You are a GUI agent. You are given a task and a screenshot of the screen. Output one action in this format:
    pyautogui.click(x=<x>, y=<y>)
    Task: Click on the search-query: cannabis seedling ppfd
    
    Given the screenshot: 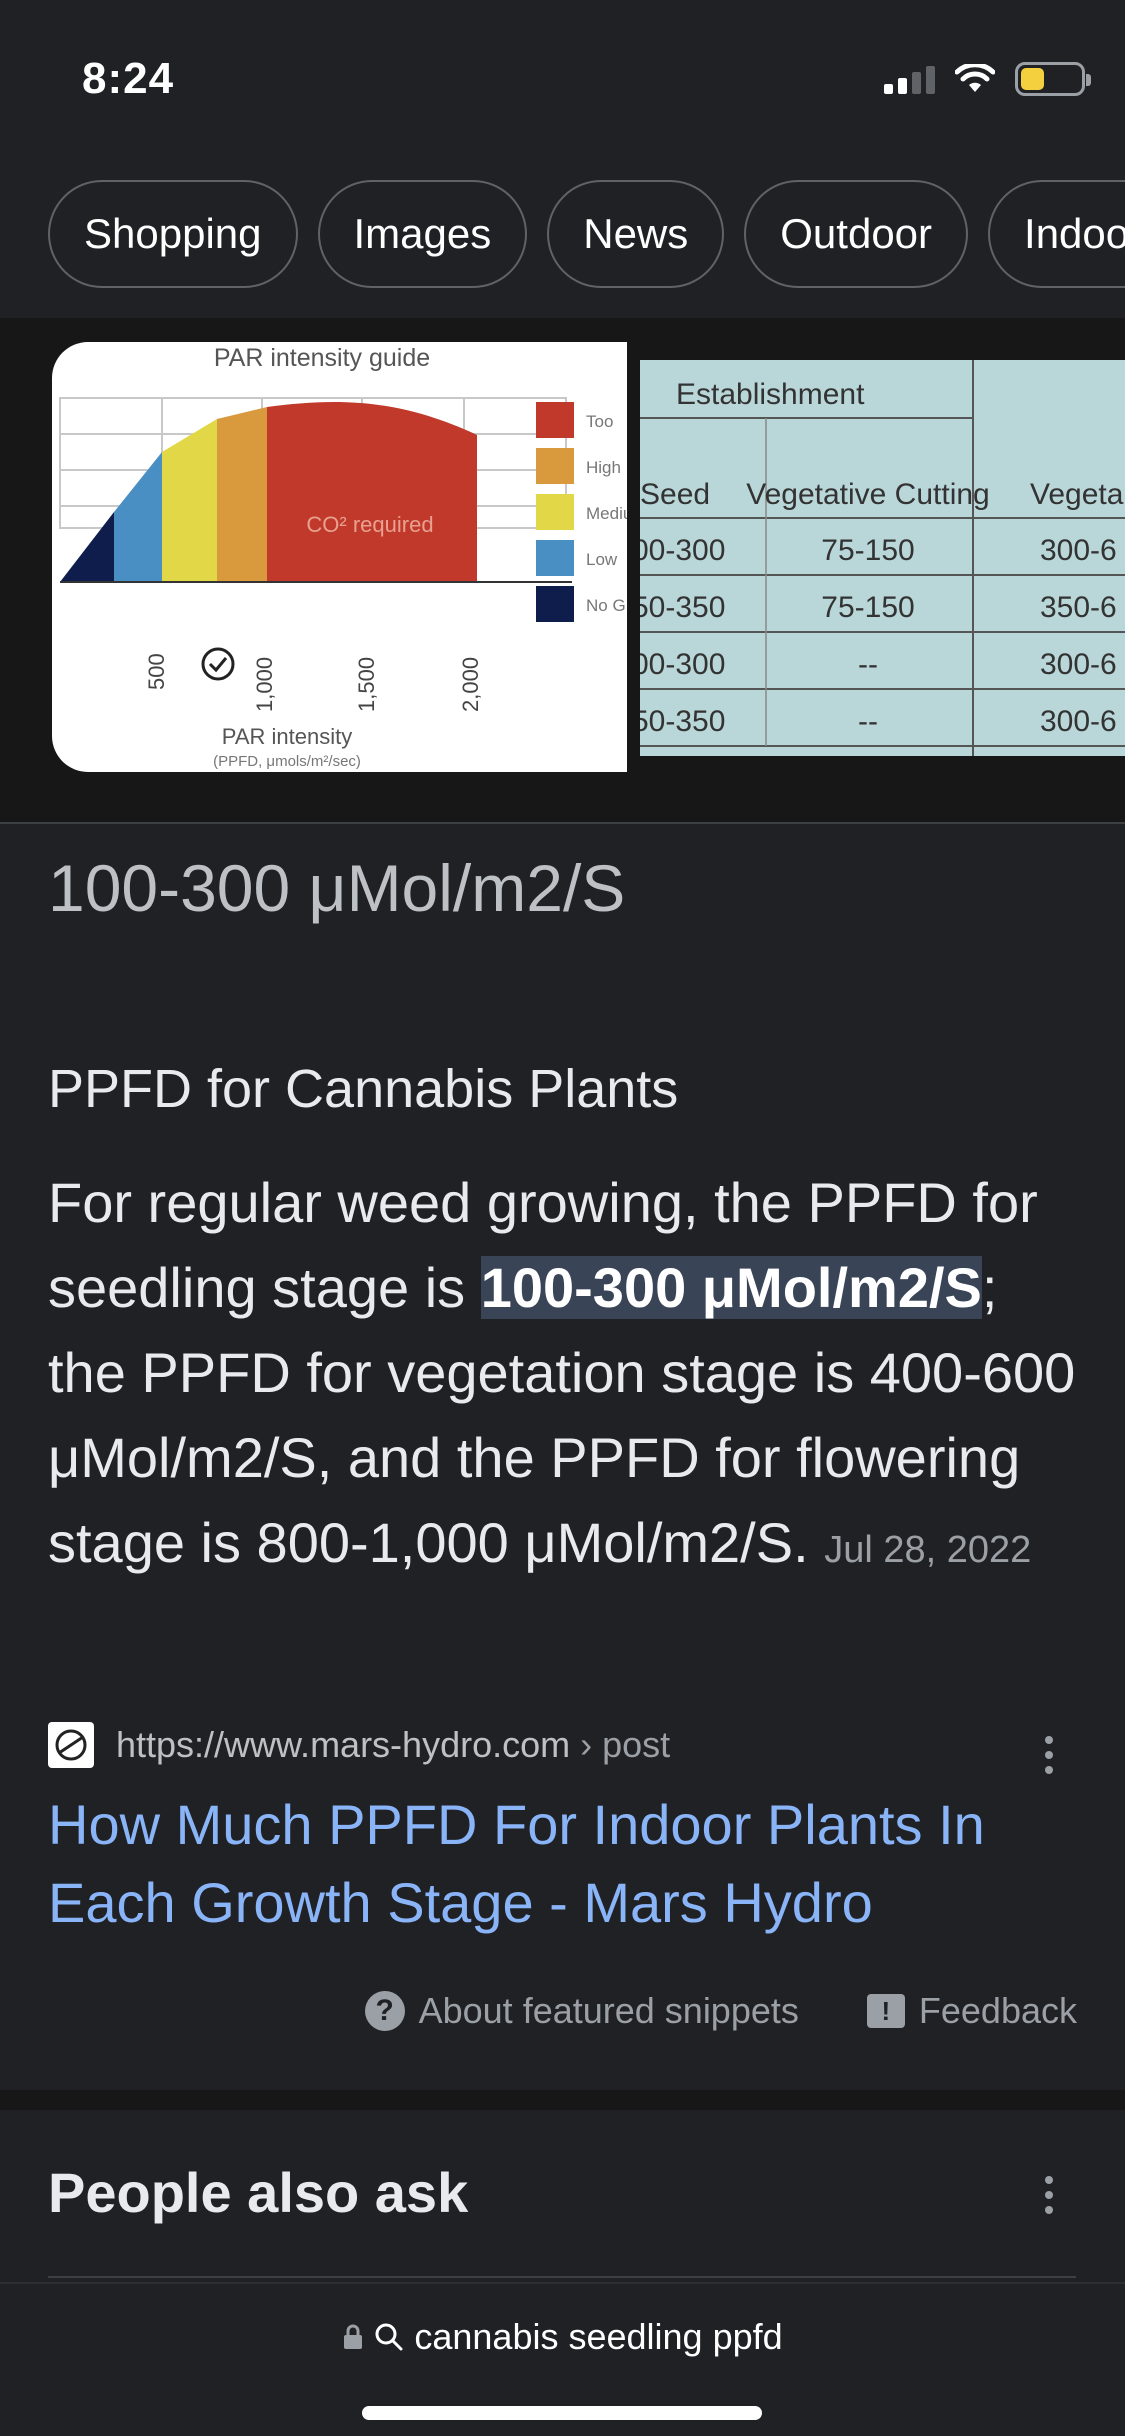 What is the action you would take?
    pyautogui.click(x=598, y=2336)
    